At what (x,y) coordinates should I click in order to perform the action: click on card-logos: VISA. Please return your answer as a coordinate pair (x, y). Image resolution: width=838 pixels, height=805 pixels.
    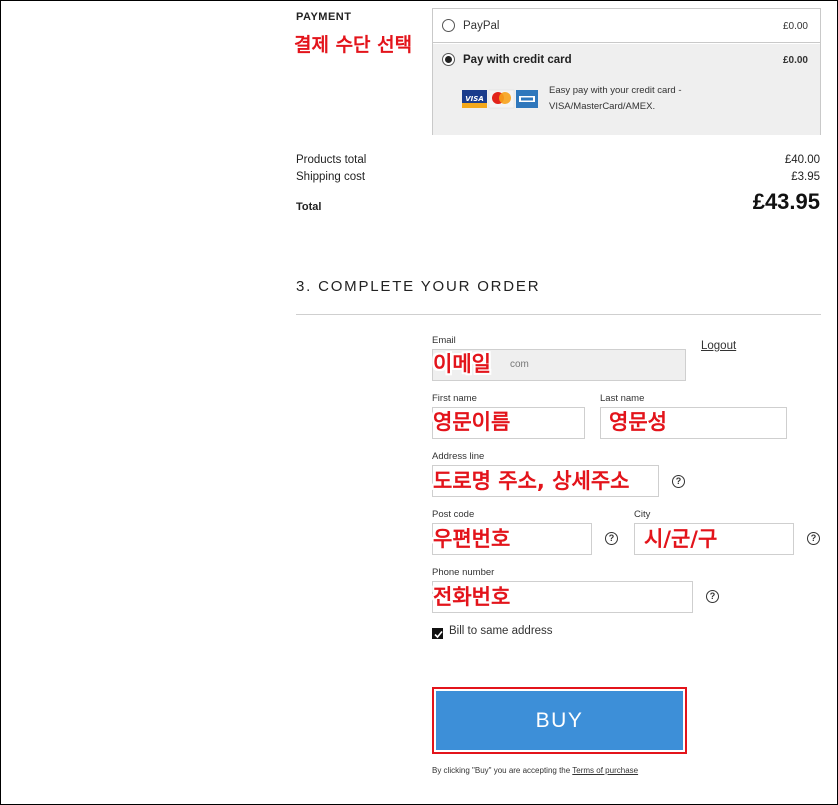
    Looking at the image, I should click on (500, 99).